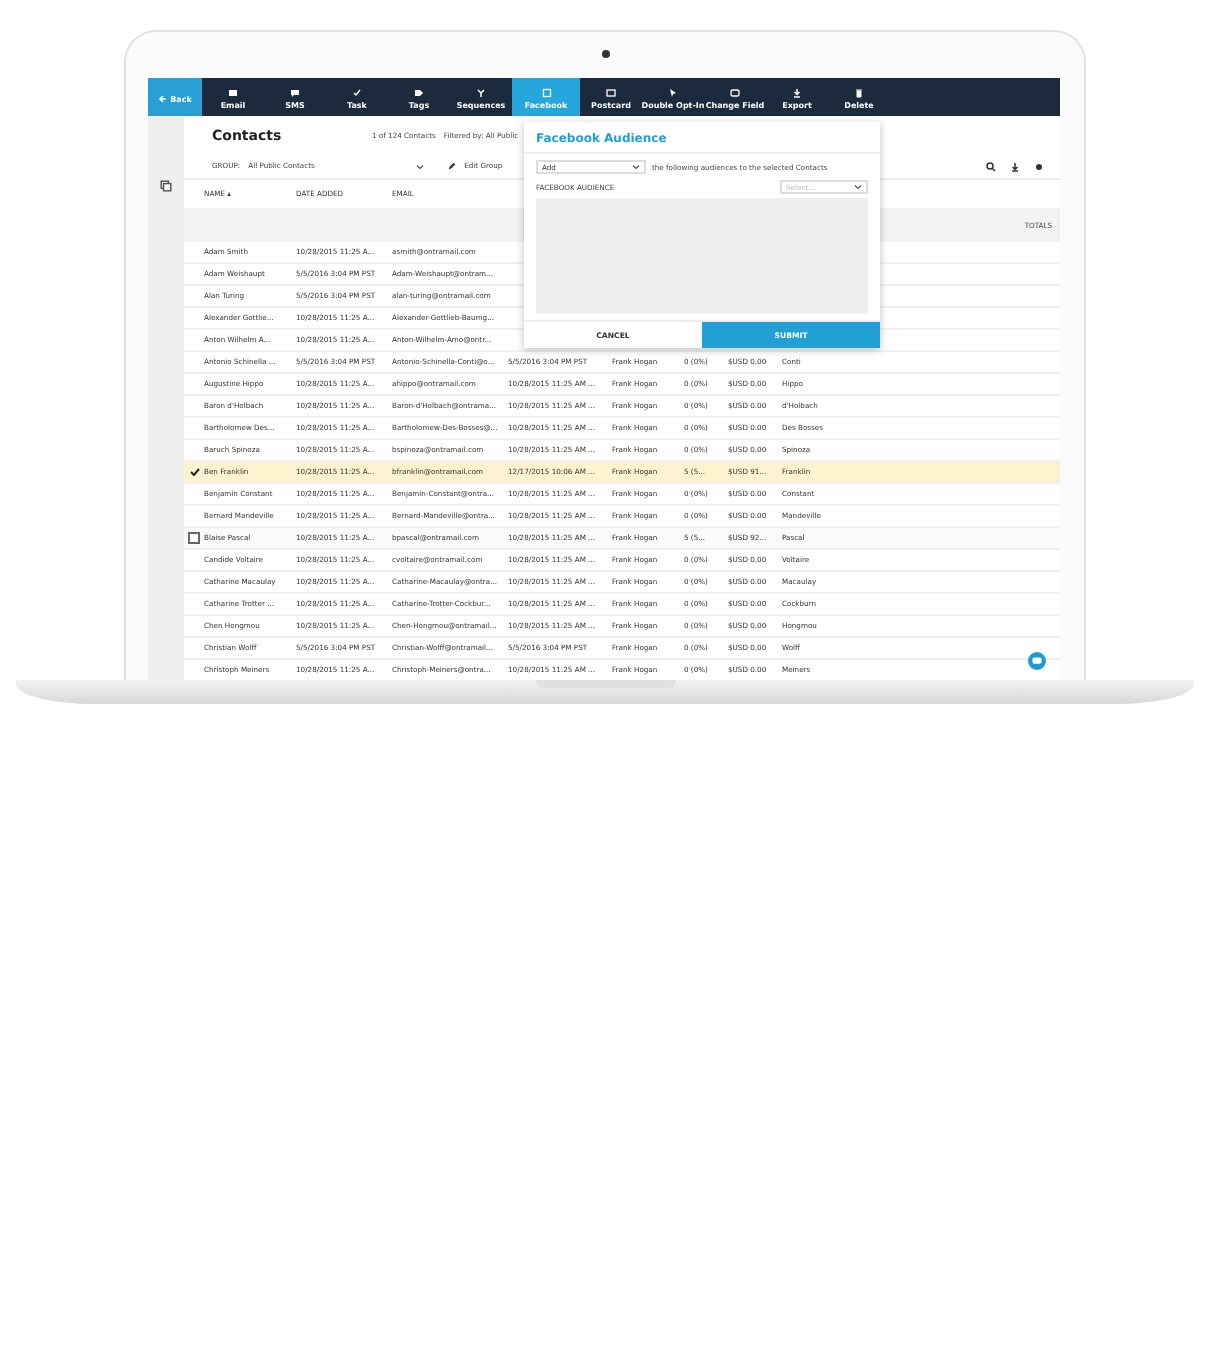 The image size is (1210, 1346). Describe the element at coordinates (419, 93) in the screenshot. I see `tag-icon` at that location.